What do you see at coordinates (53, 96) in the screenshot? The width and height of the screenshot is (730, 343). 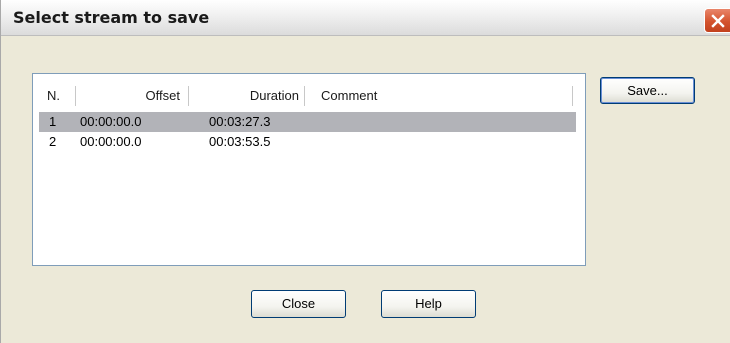 I see `column-header-n: N.` at bounding box center [53, 96].